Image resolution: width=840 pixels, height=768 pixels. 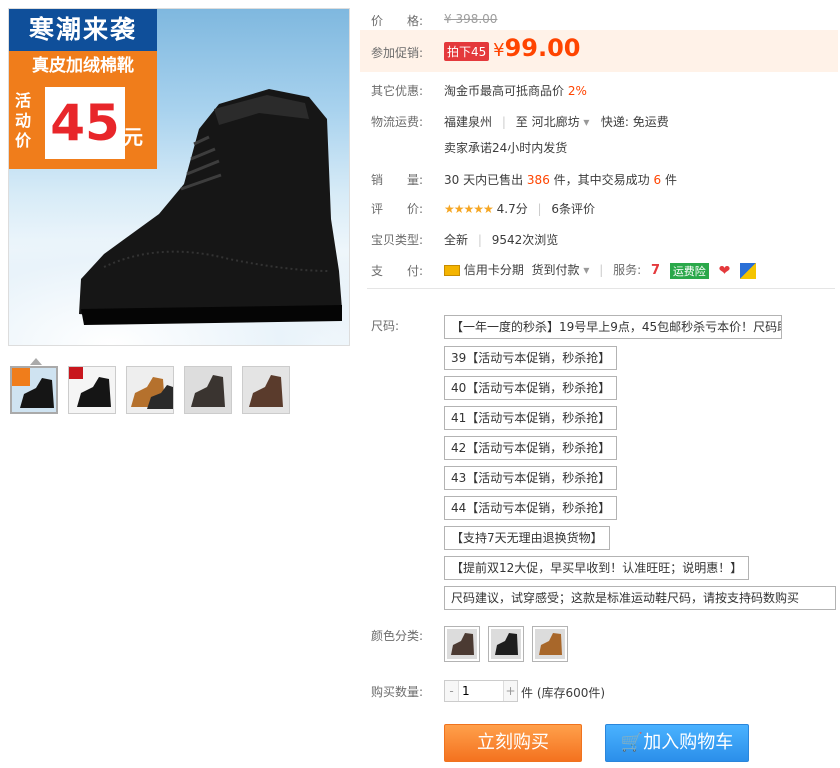 I want to click on promo-banner-yuan: 元, so click(x=133, y=137).